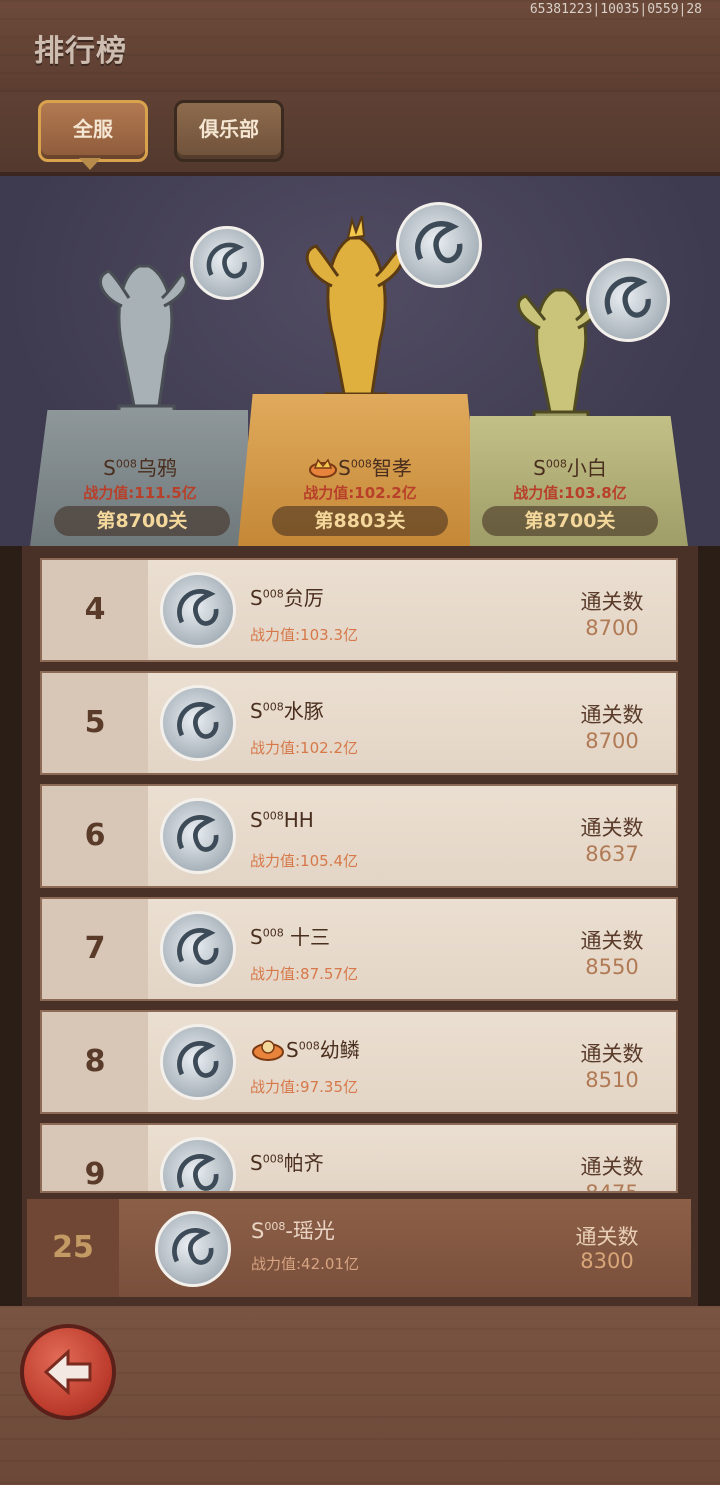 This screenshot has height=1485, width=720. What do you see at coordinates (305, 1048) in the screenshot?
I see `player-name: S008幼鳞` at bounding box center [305, 1048].